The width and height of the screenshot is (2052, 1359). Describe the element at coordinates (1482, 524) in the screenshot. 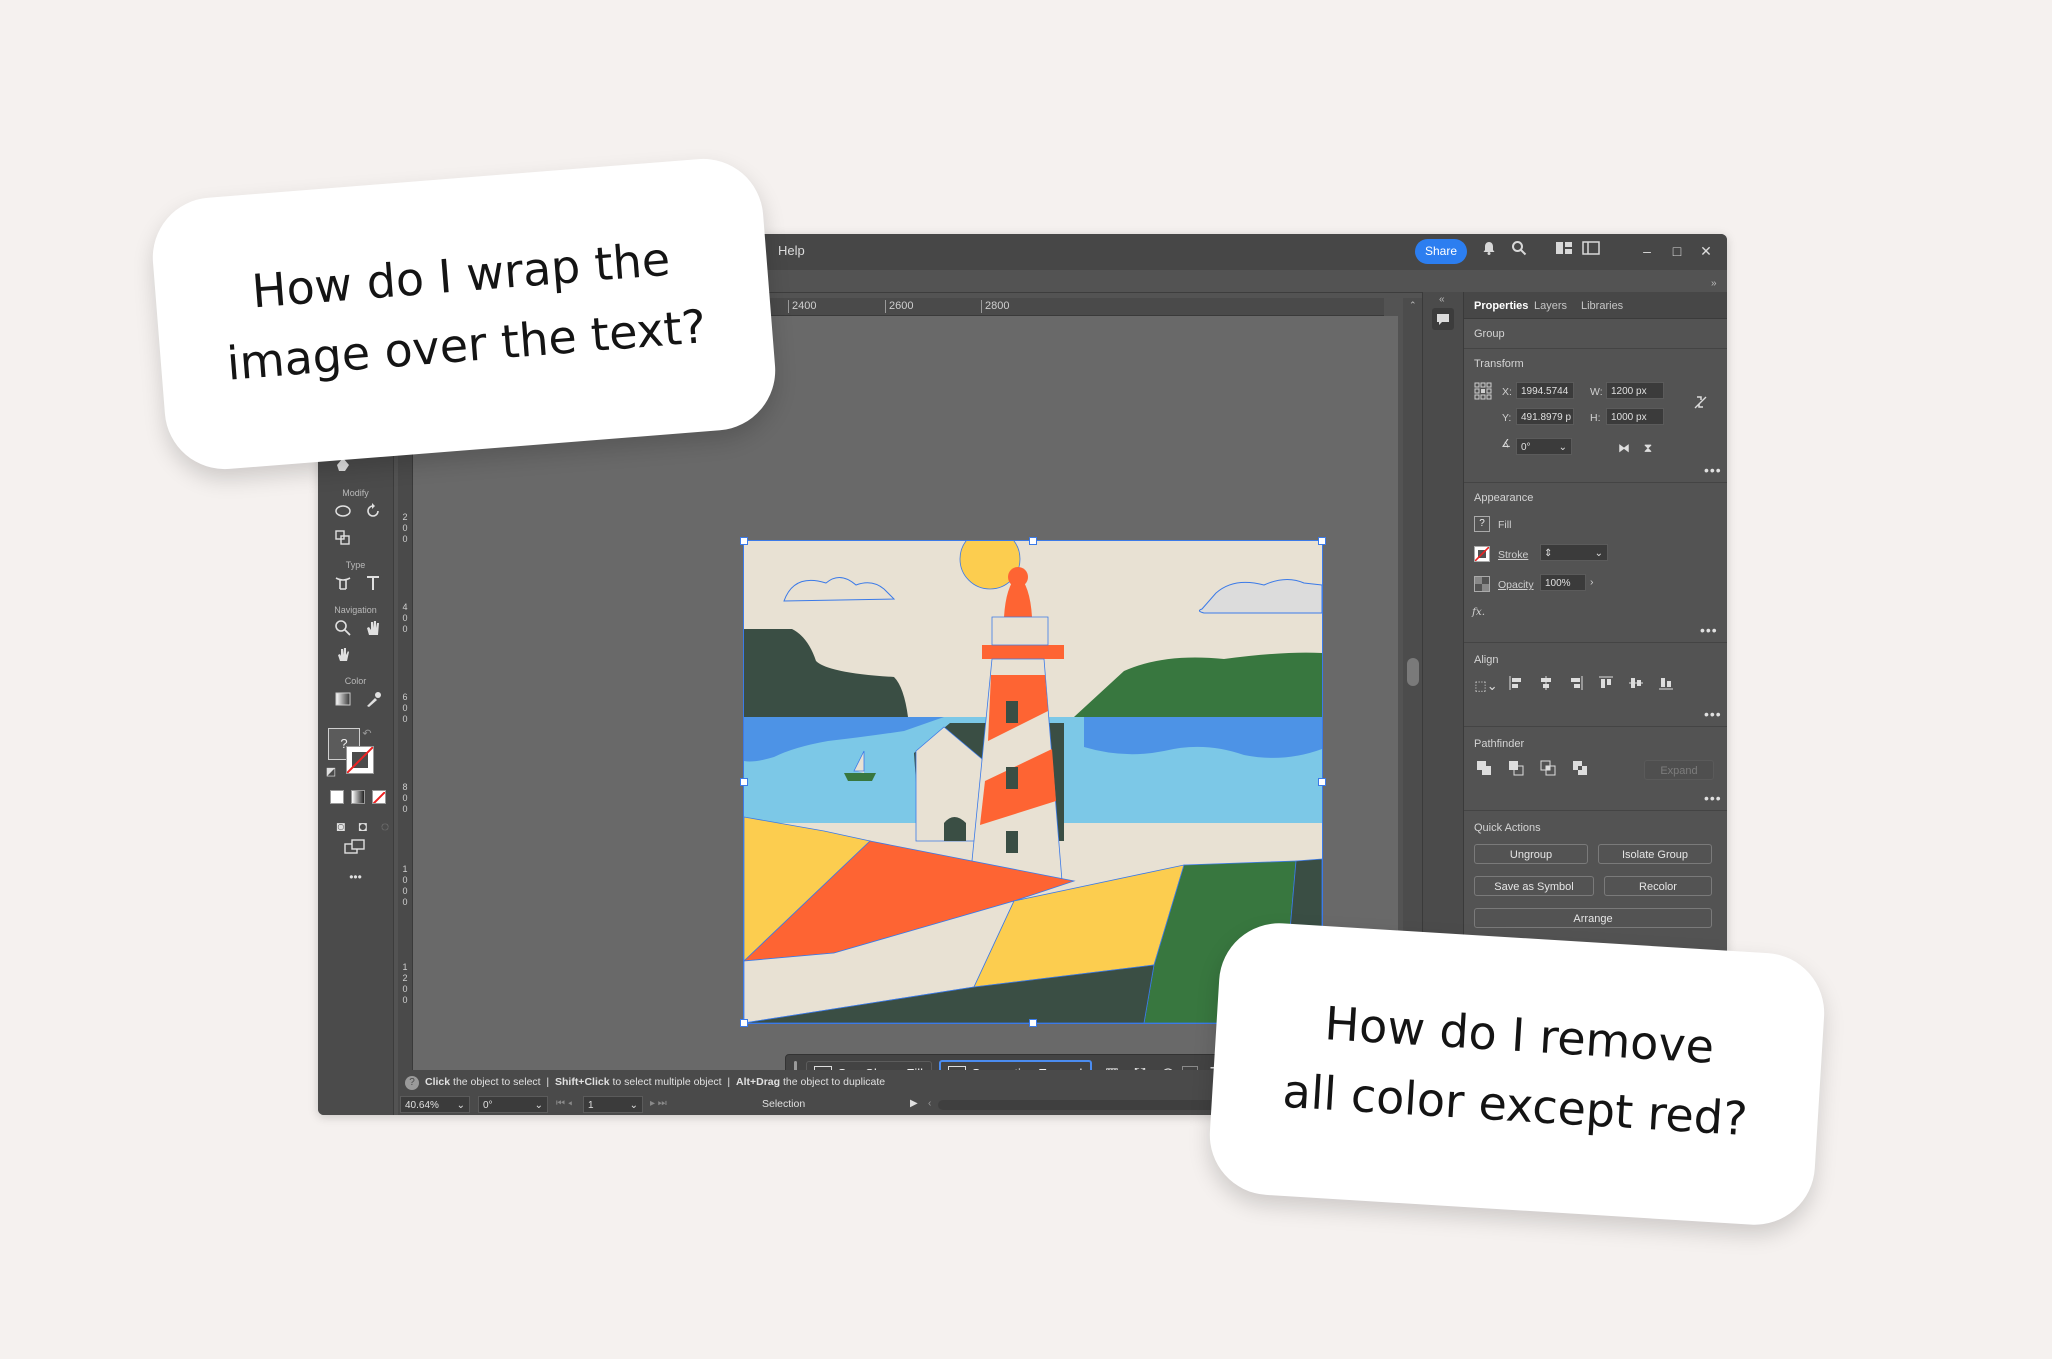

I see `fill-color-swatch: ?` at that location.